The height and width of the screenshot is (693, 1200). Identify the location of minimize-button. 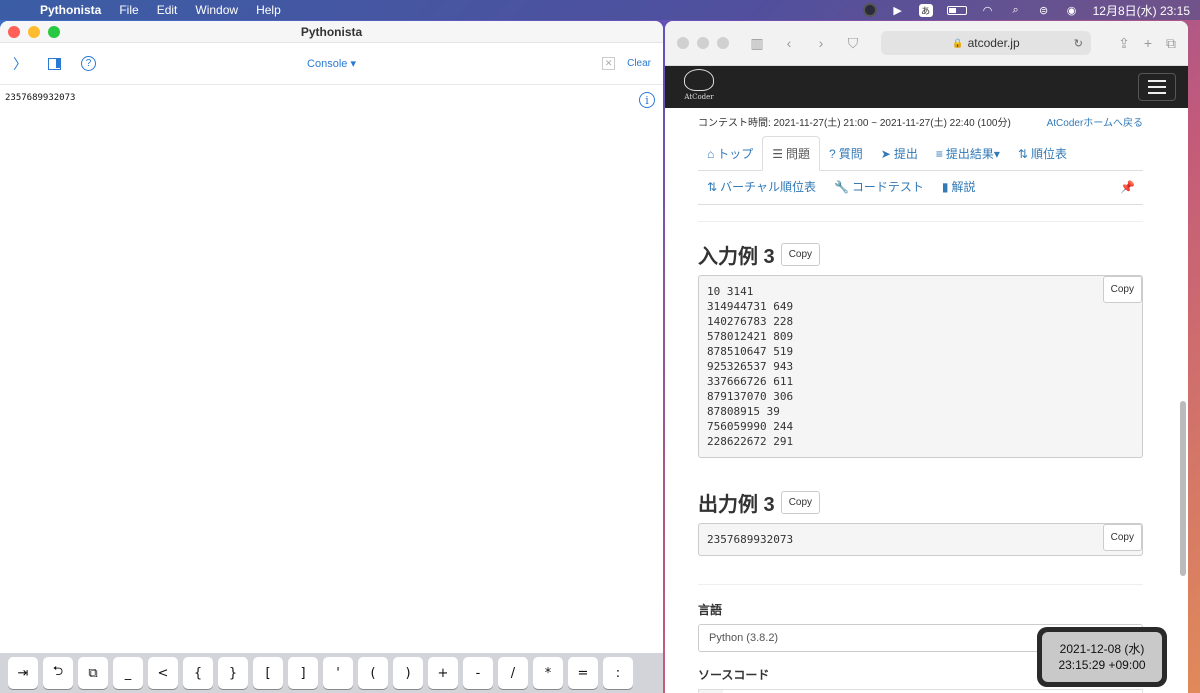
(34, 32).